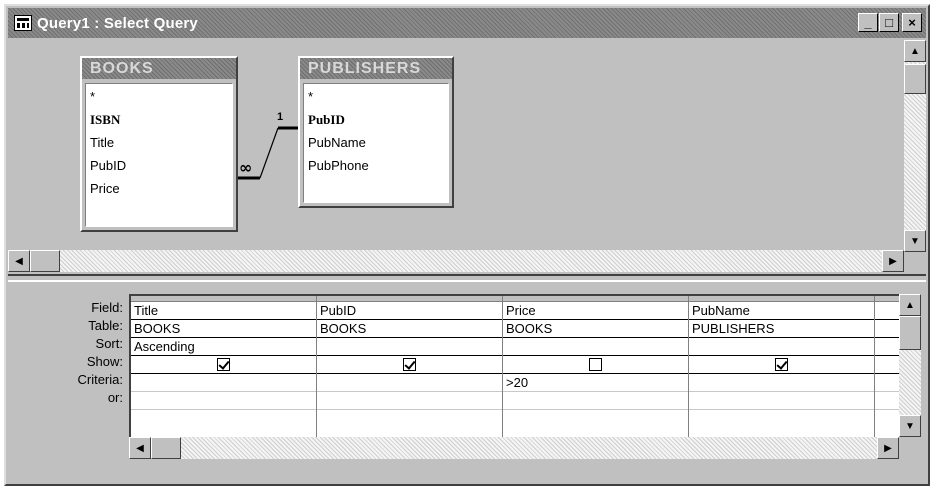 The width and height of the screenshot is (934, 490). I want to click on field-list-item-key: PubID, so click(378, 119).